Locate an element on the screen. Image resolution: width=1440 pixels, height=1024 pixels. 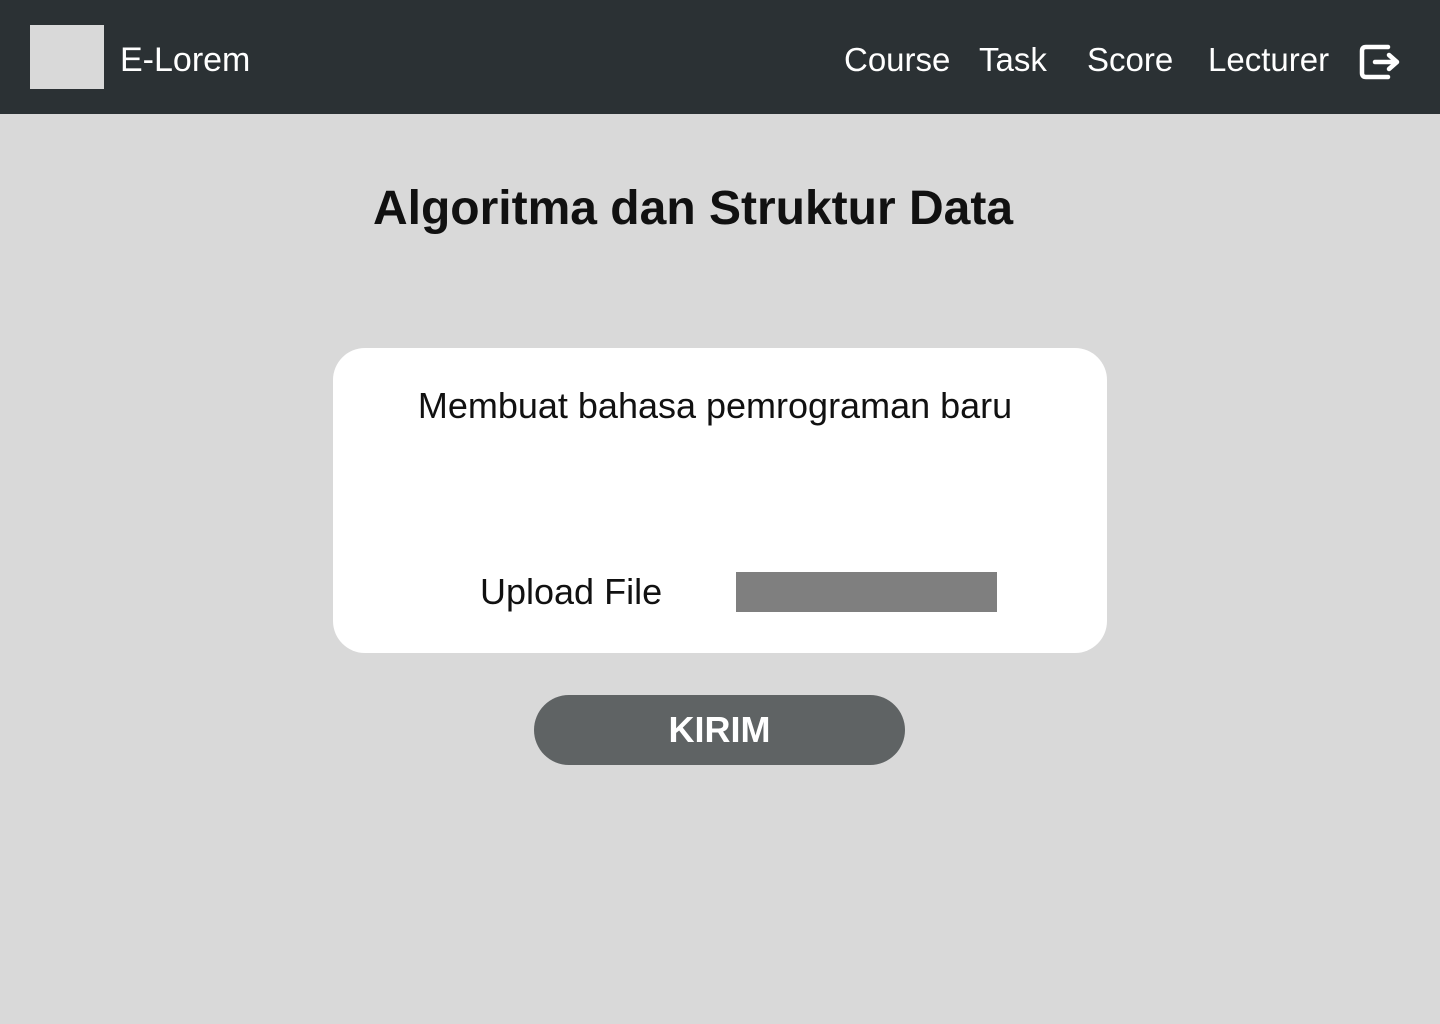
logo-icon is located at coordinates (67, 57).